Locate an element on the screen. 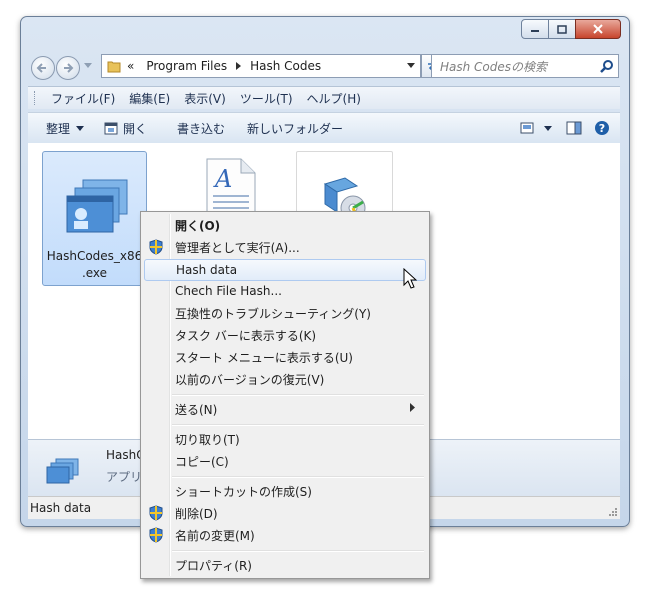 The image size is (651, 589). navigation-bar: « Program Files Hash Codes Hash Codesの検索 is located at coordinates (325, 67).